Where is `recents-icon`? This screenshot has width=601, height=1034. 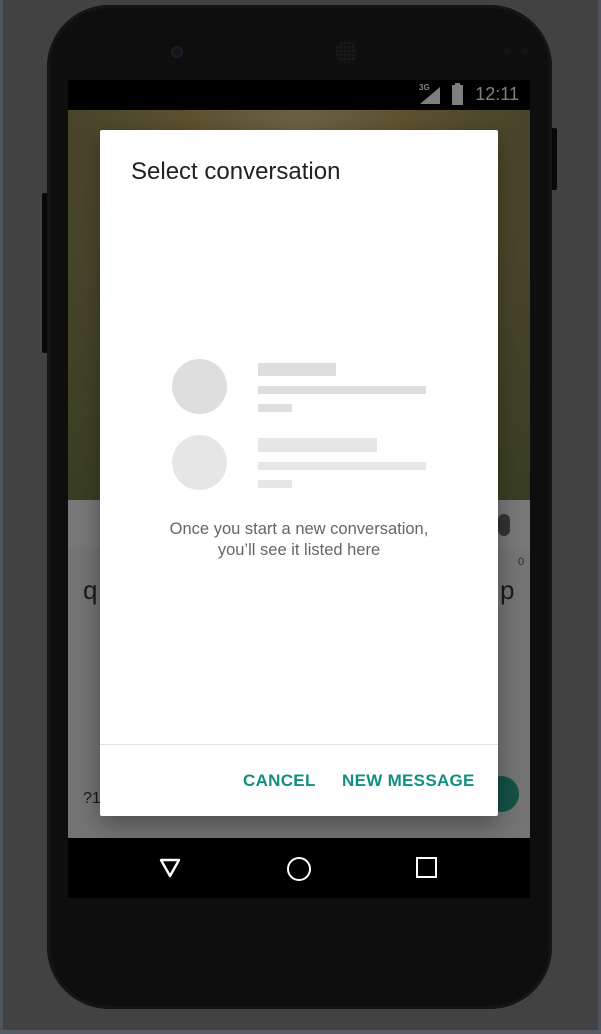
recents-icon is located at coordinates (426, 867).